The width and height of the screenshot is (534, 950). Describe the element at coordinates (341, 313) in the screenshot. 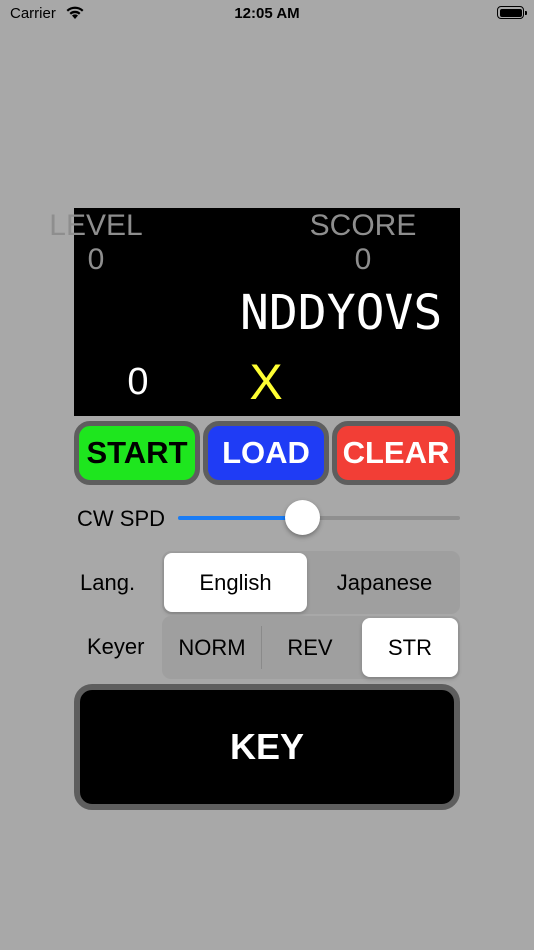

I see `cw-text: NDDYOVS` at that location.